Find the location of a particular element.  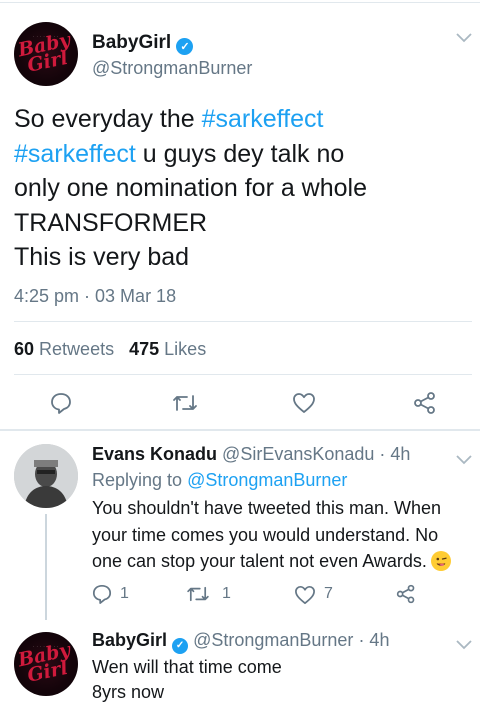

tweet-text-line: TRANSFORMER is located at coordinates (111, 222).